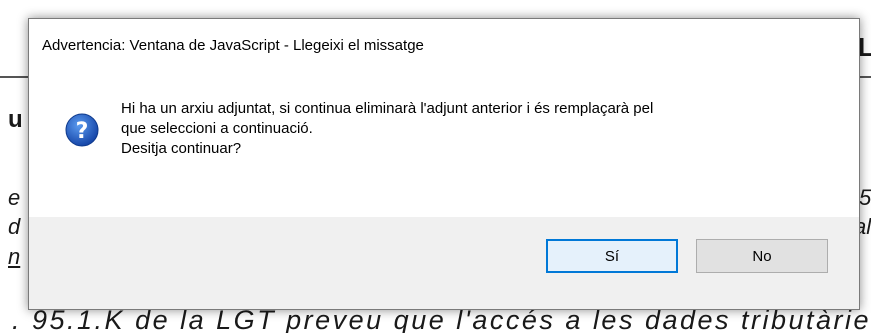 Image resolution: width=871 pixels, height=333 pixels. What do you see at coordinates (14, 197) in the screenshot?
I see `document-text-fragment: e` at bounding box center [14, 197].